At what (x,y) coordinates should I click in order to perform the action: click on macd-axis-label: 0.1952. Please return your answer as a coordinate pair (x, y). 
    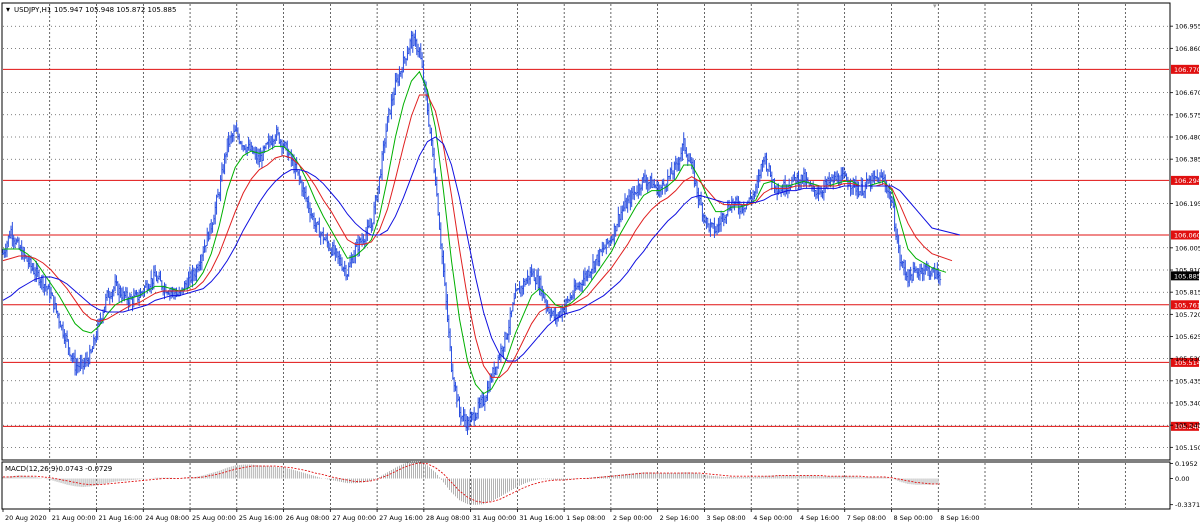
    Looking at the image, I should click on (1186, 464).